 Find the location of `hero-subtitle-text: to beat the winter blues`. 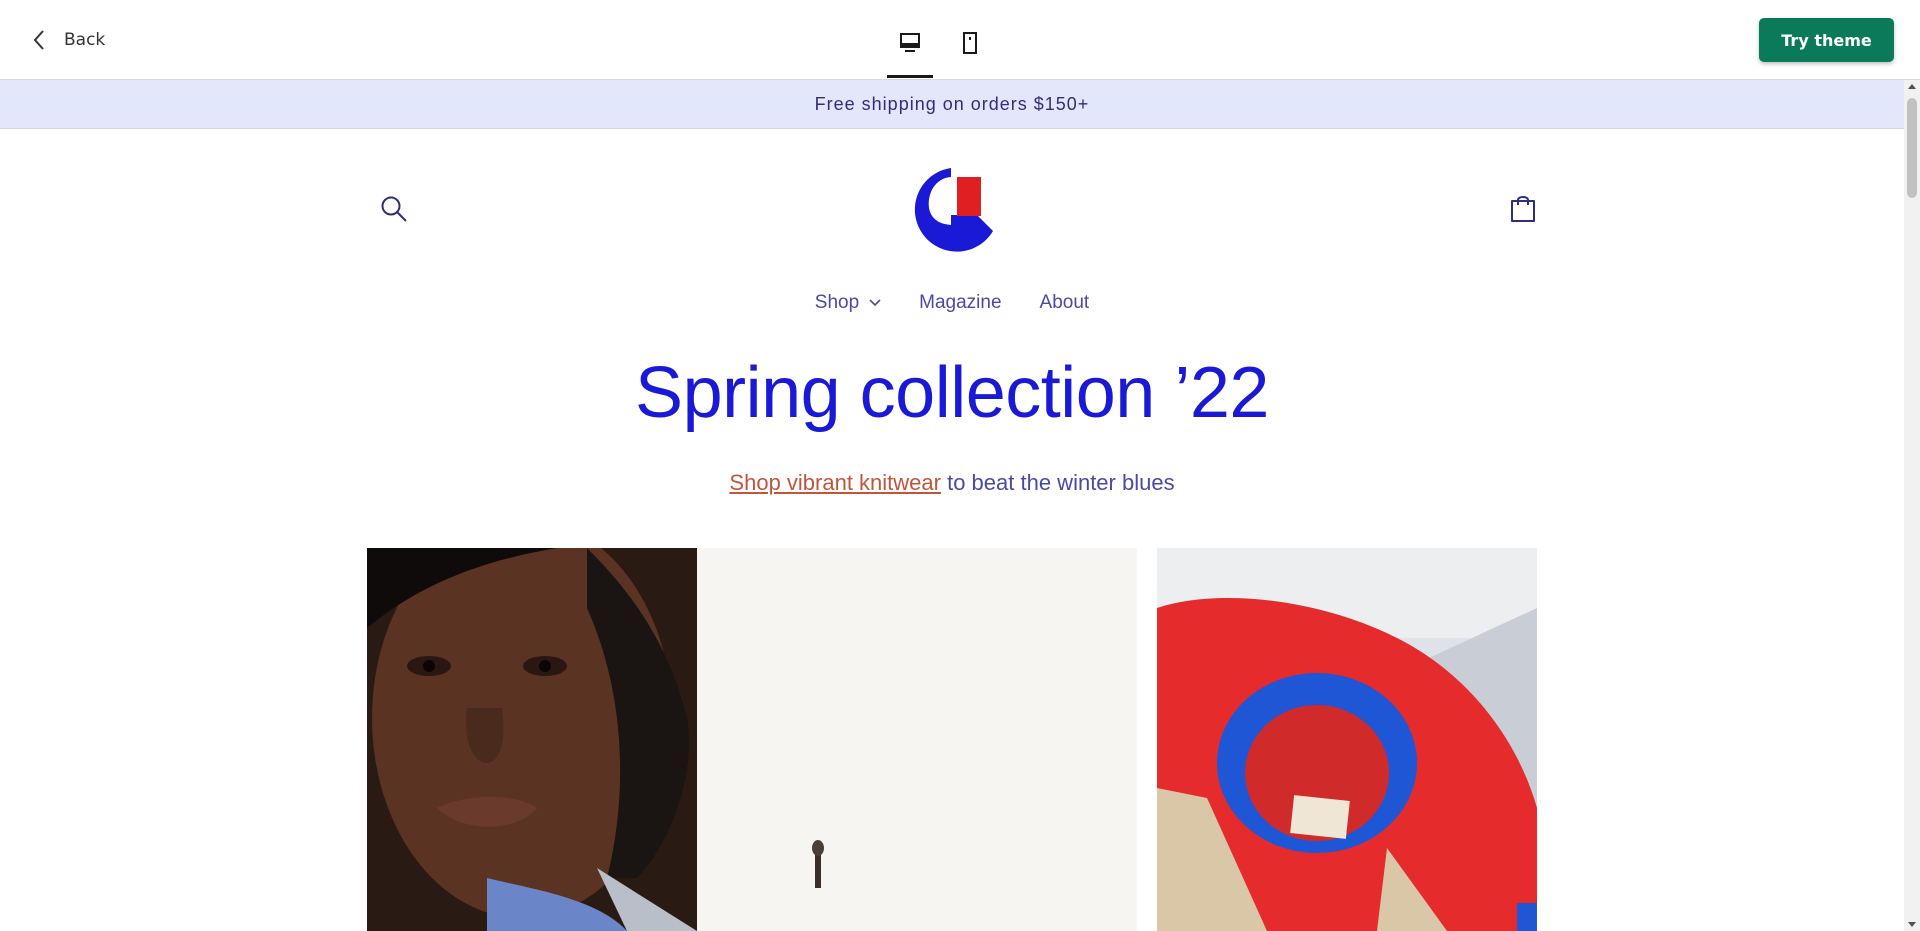

hero-subtitle-text: to beat the winter blues is located at coordinates (1057, 482).